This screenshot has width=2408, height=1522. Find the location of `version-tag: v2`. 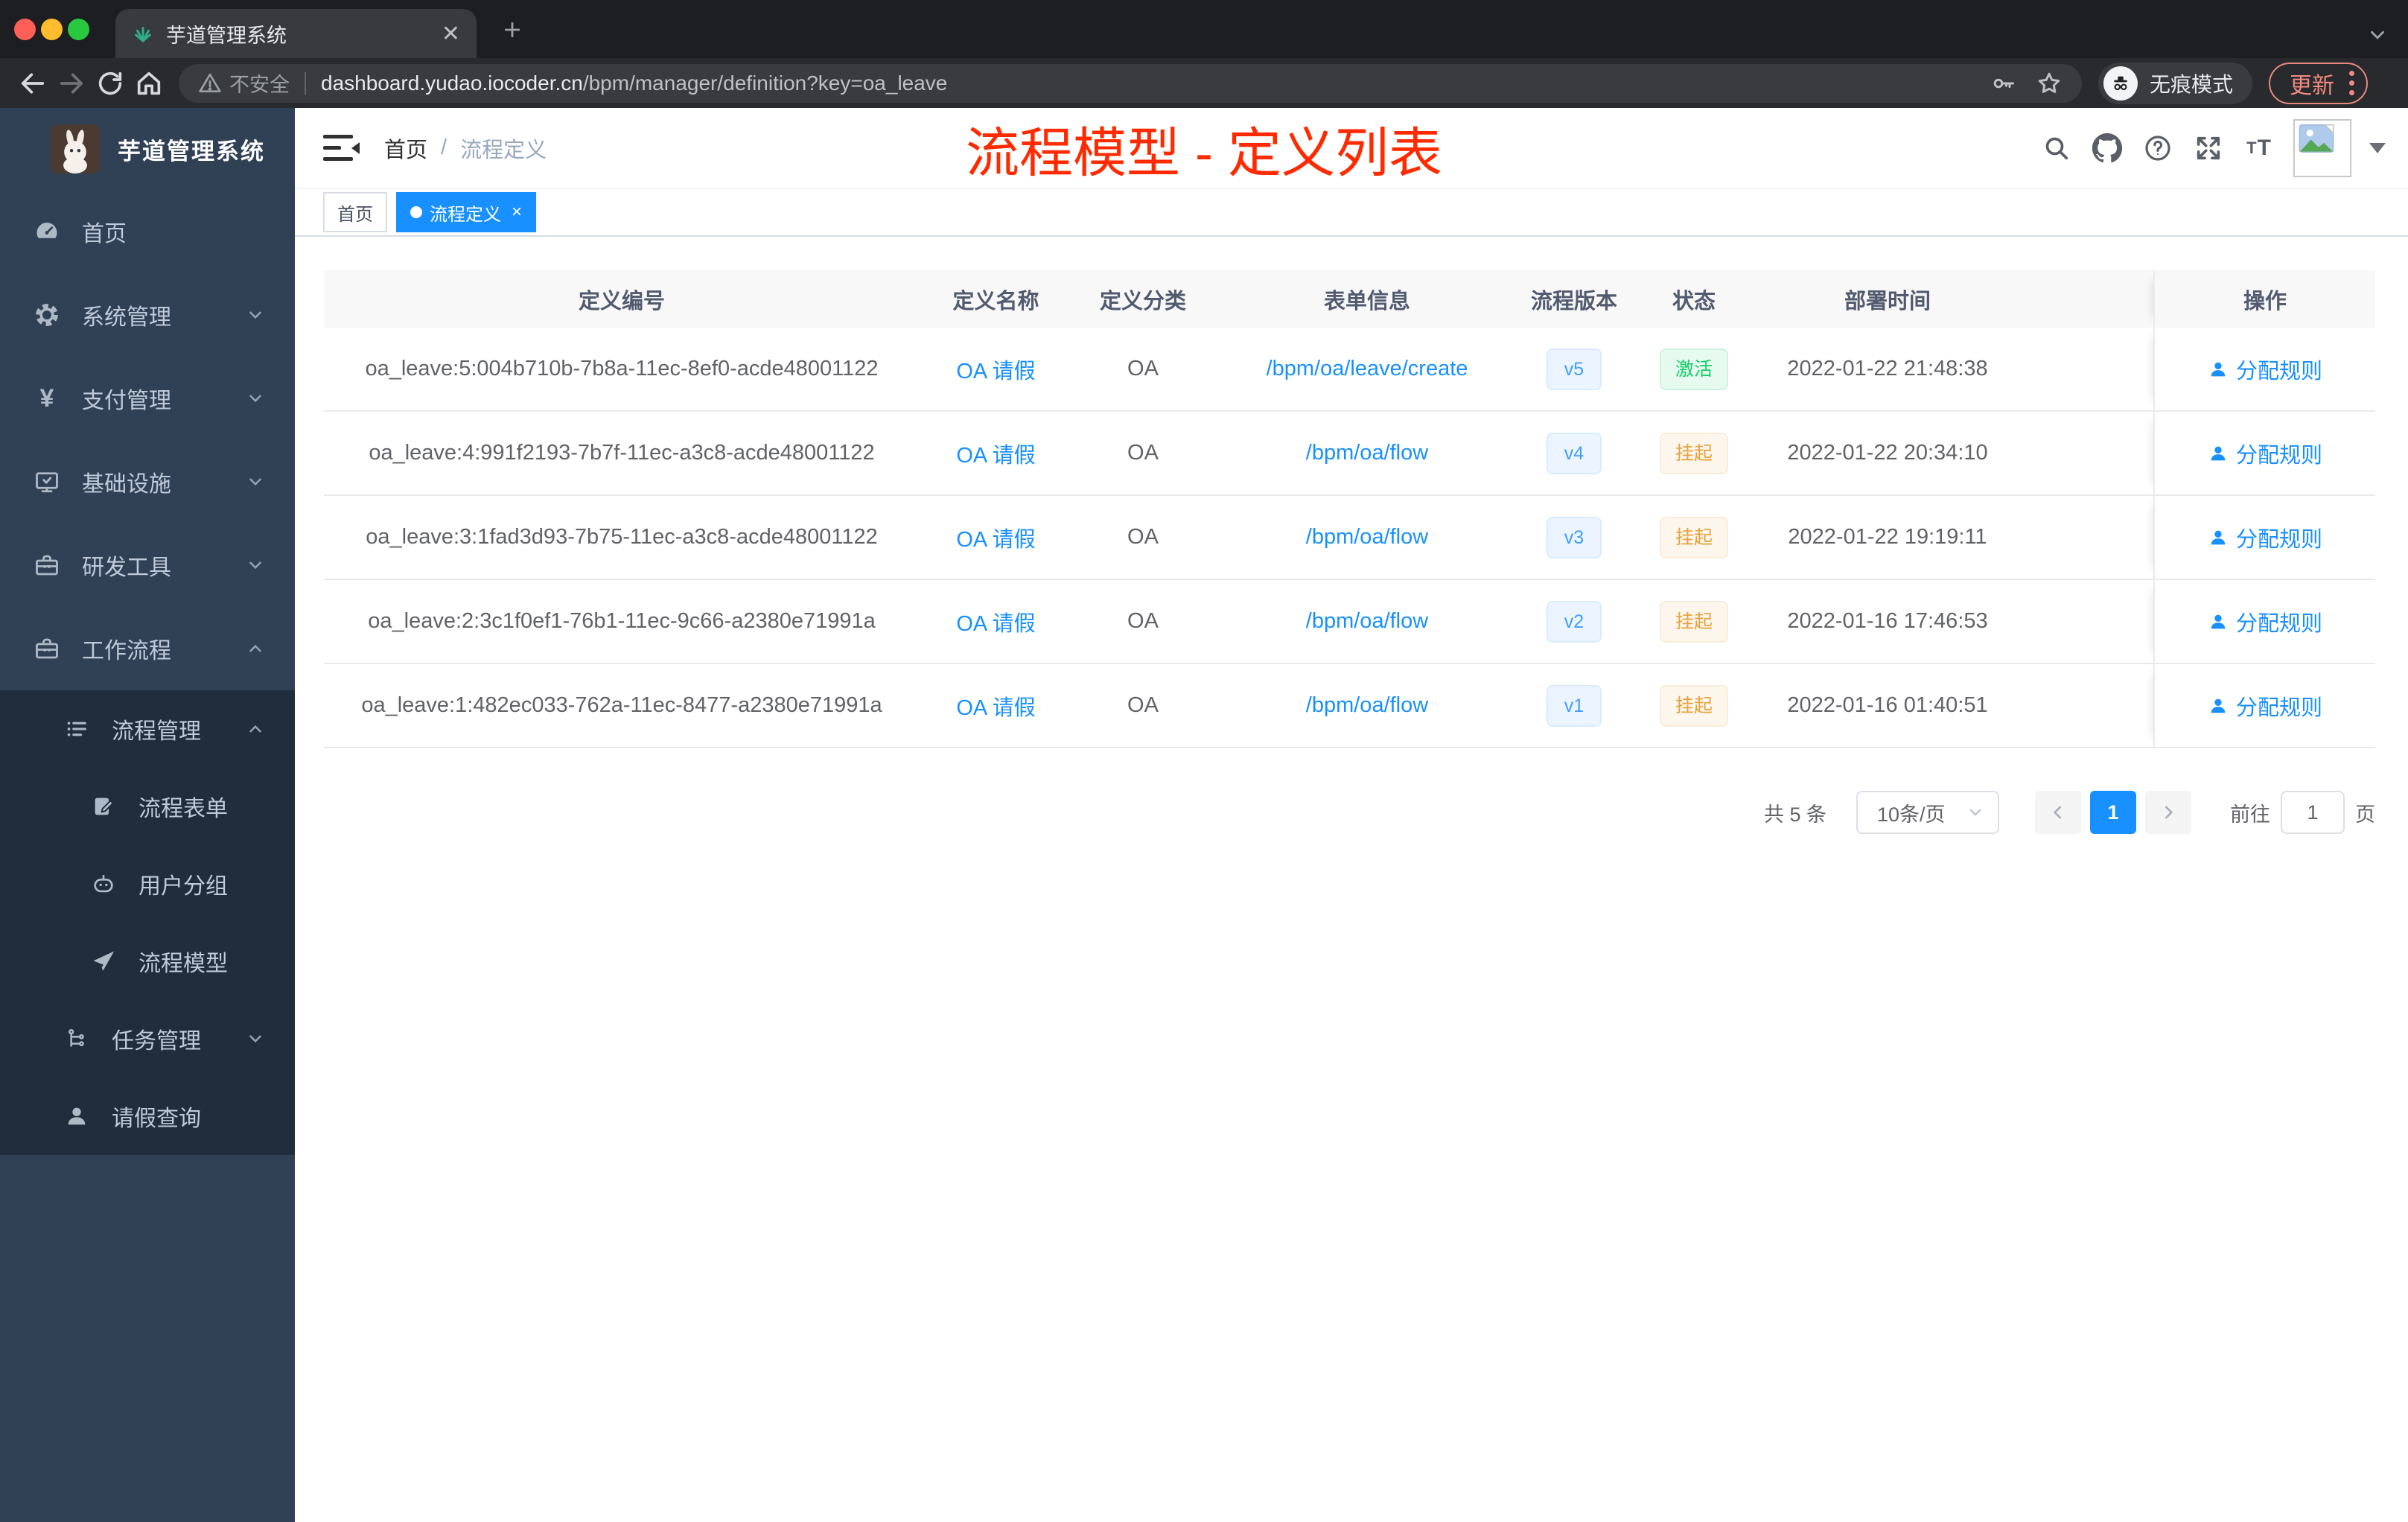

version-tag: v2 is located at coordinates (1574, 621).